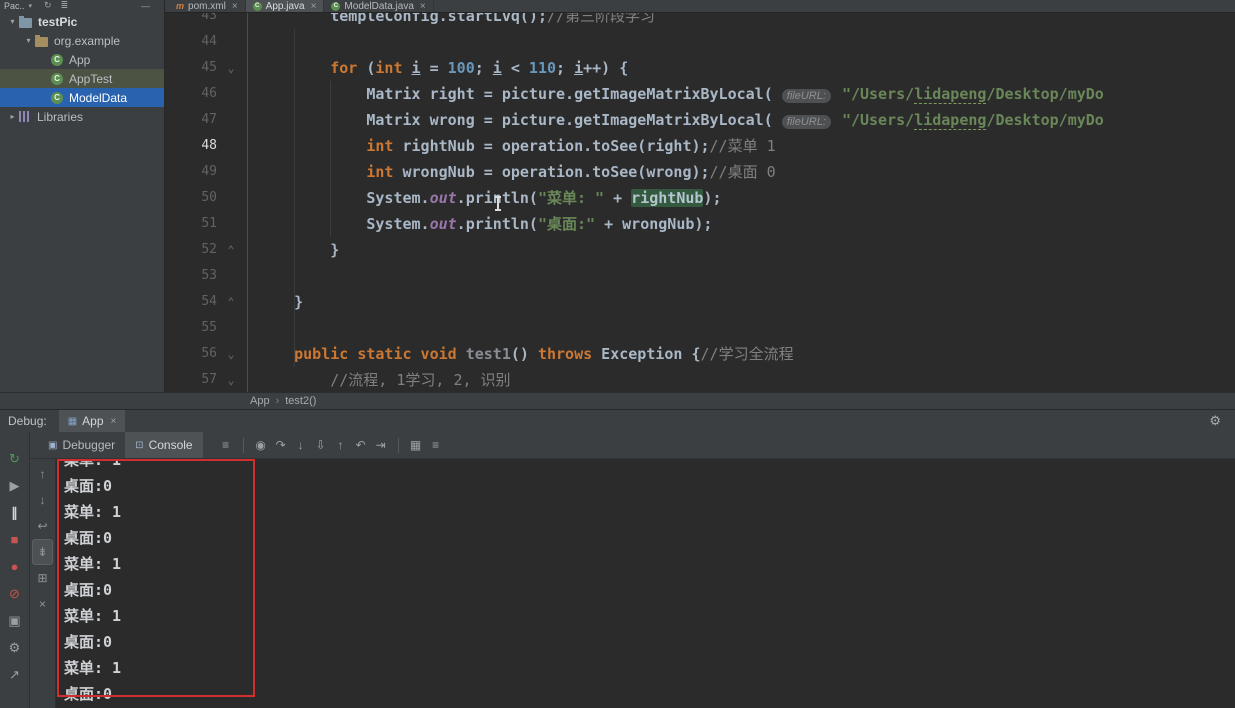 The width and height of the screenshot is (1235, 708). What do you see at coordinates (53, 445) in the screenshot?
I see `debugger-icon: ▣` at bounding box center [53, 445].